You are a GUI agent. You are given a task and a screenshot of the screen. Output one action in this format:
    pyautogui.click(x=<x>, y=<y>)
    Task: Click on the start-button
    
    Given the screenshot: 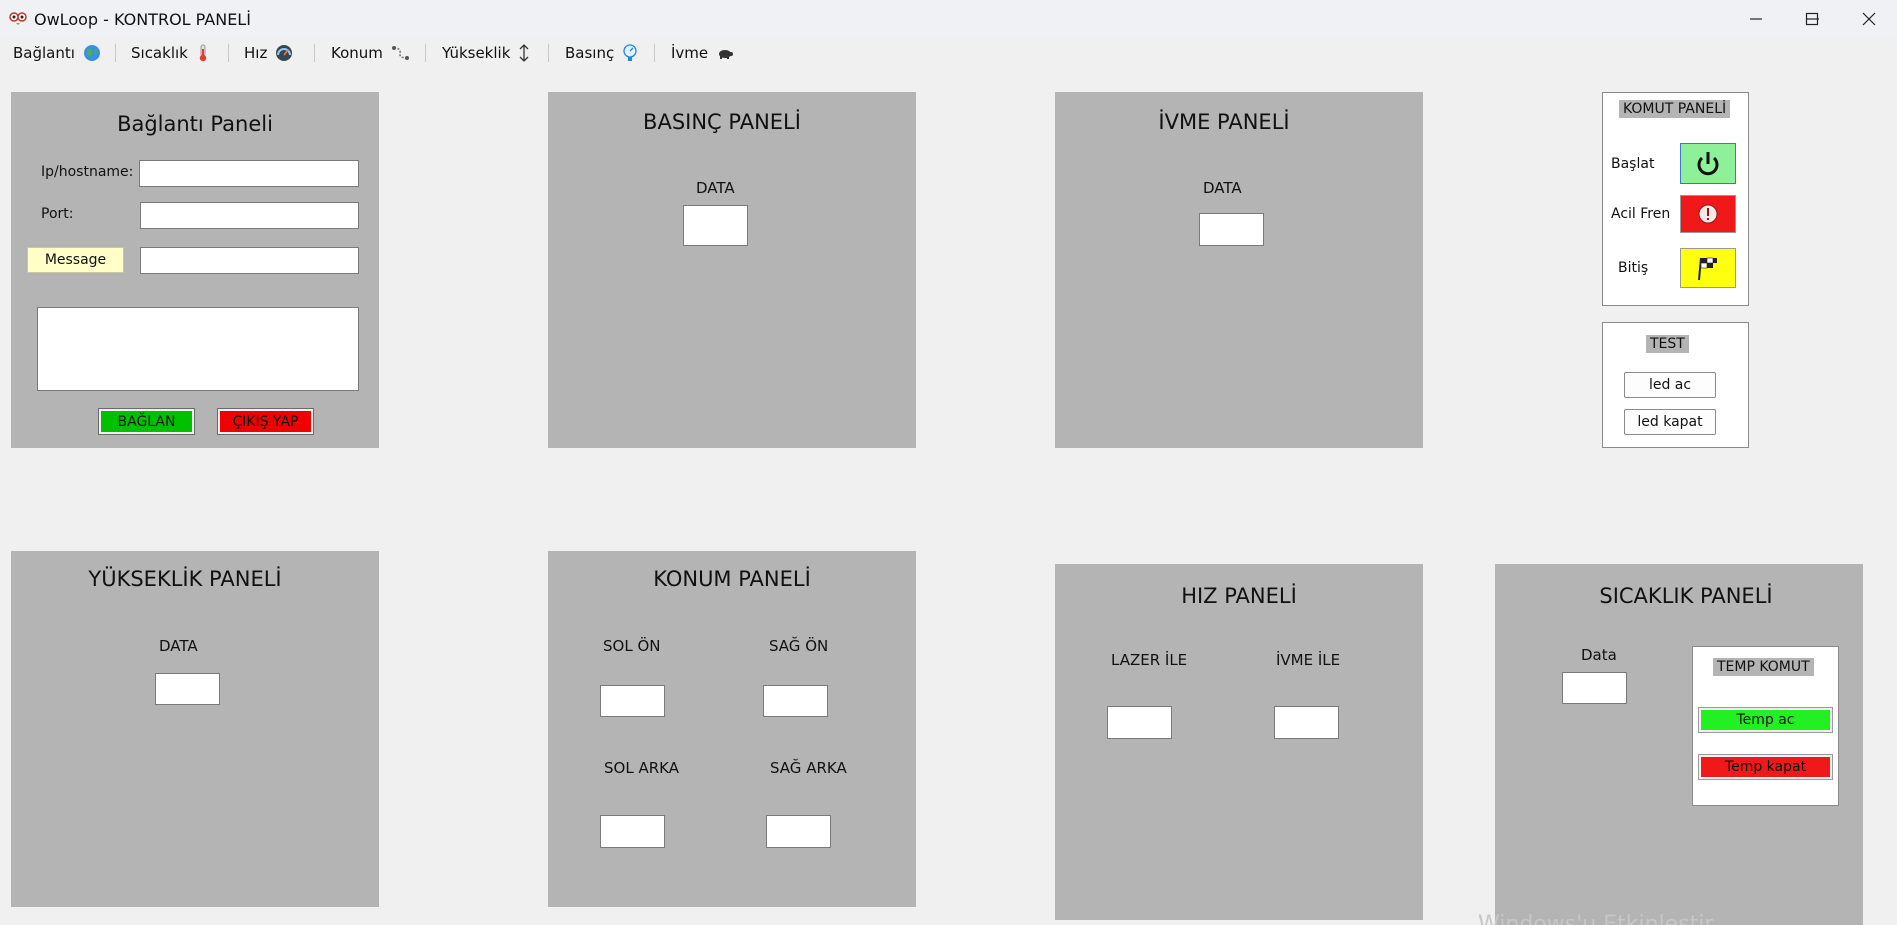 What is the action you would take?
    pyautogui.click(x=1708, y=163)
    